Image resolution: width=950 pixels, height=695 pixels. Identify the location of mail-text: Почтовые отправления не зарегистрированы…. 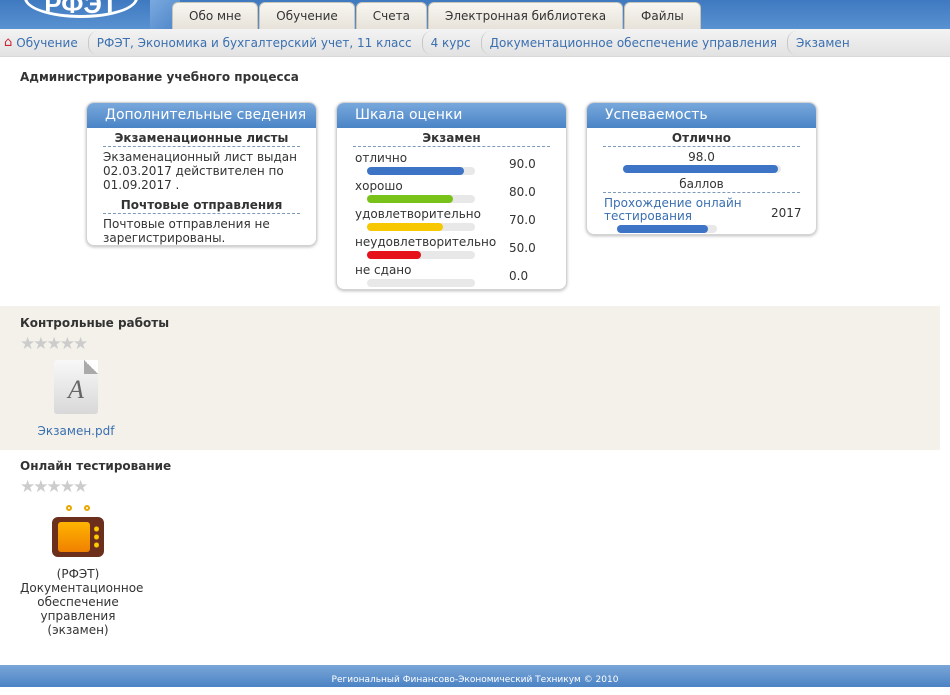
(186, 231).